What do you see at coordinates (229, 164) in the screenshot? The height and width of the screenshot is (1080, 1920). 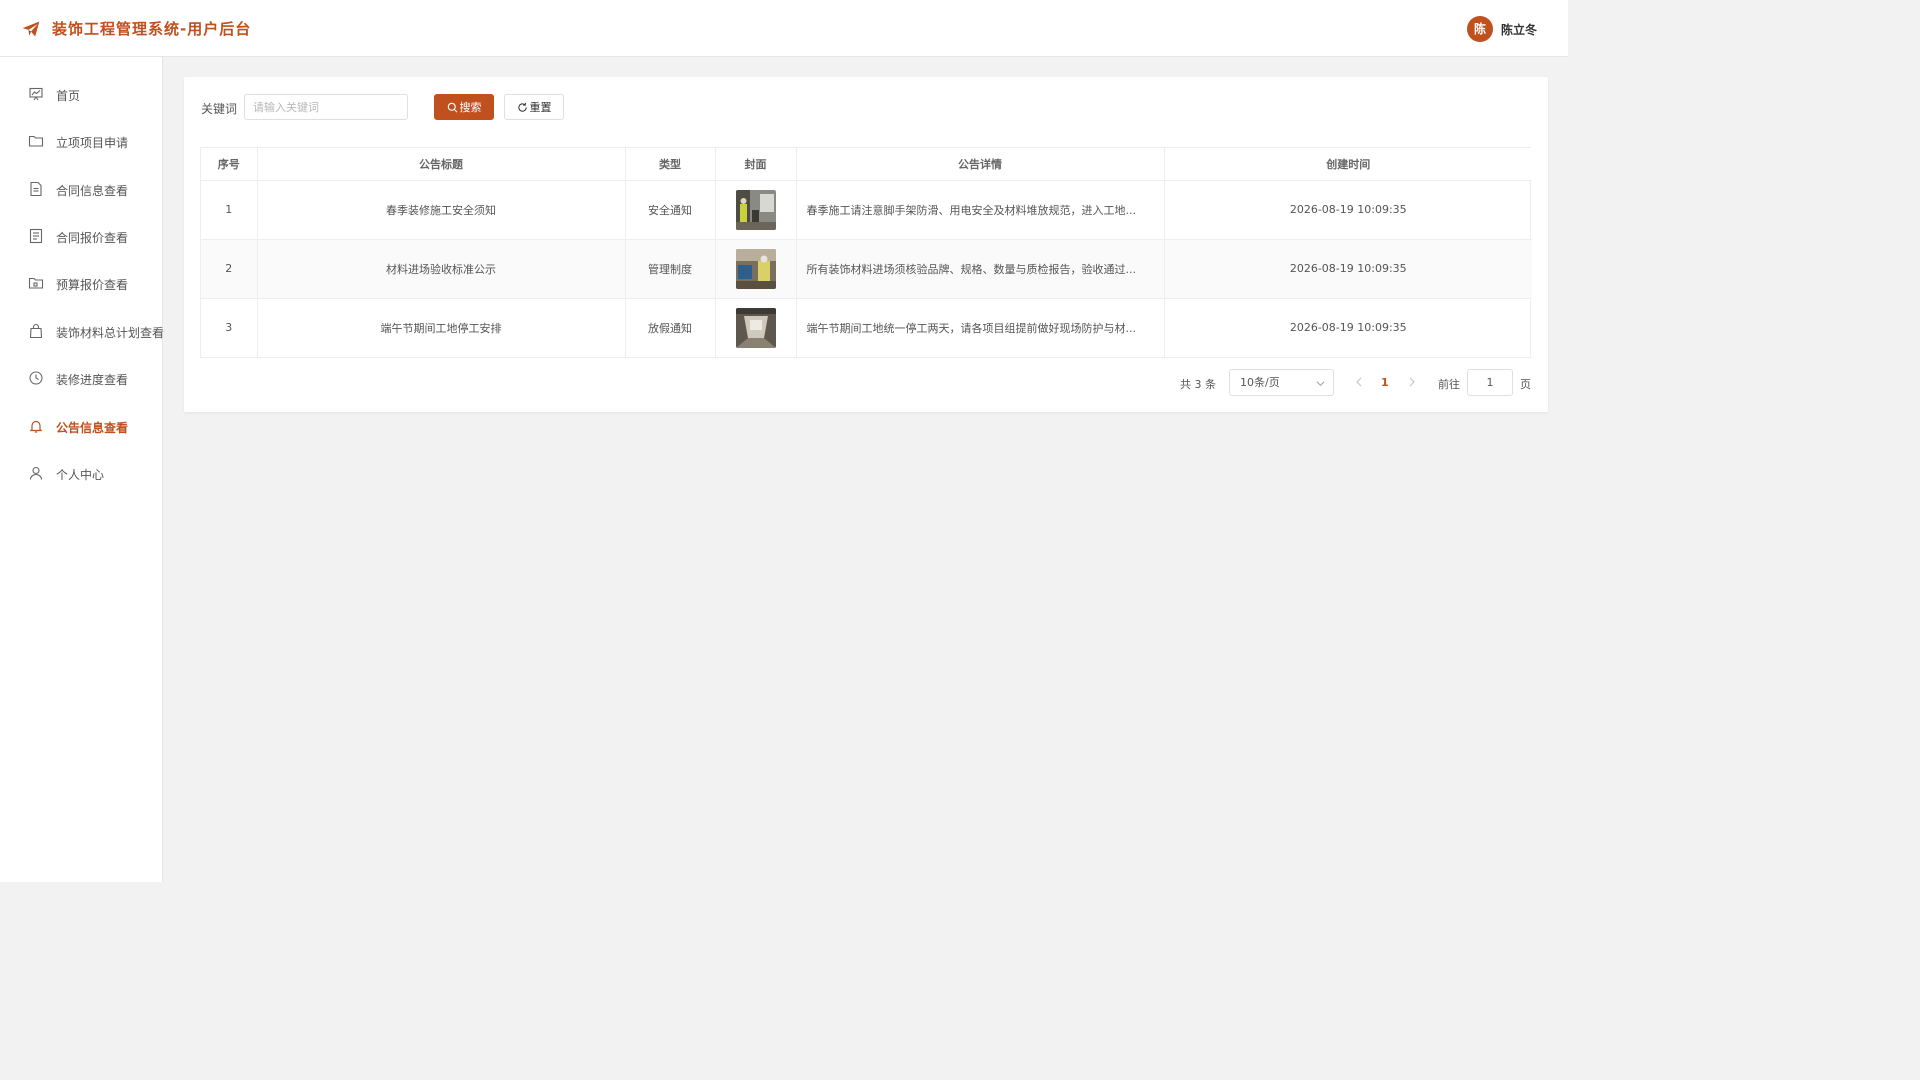 I see `column-header-index: 序号` at bounding box center [229, 164].